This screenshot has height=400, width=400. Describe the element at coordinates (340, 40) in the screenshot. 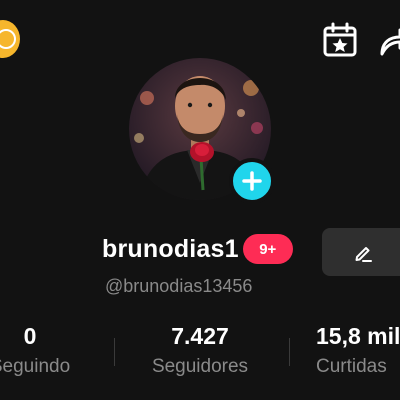

I see `calendar-star-icon` at that location.